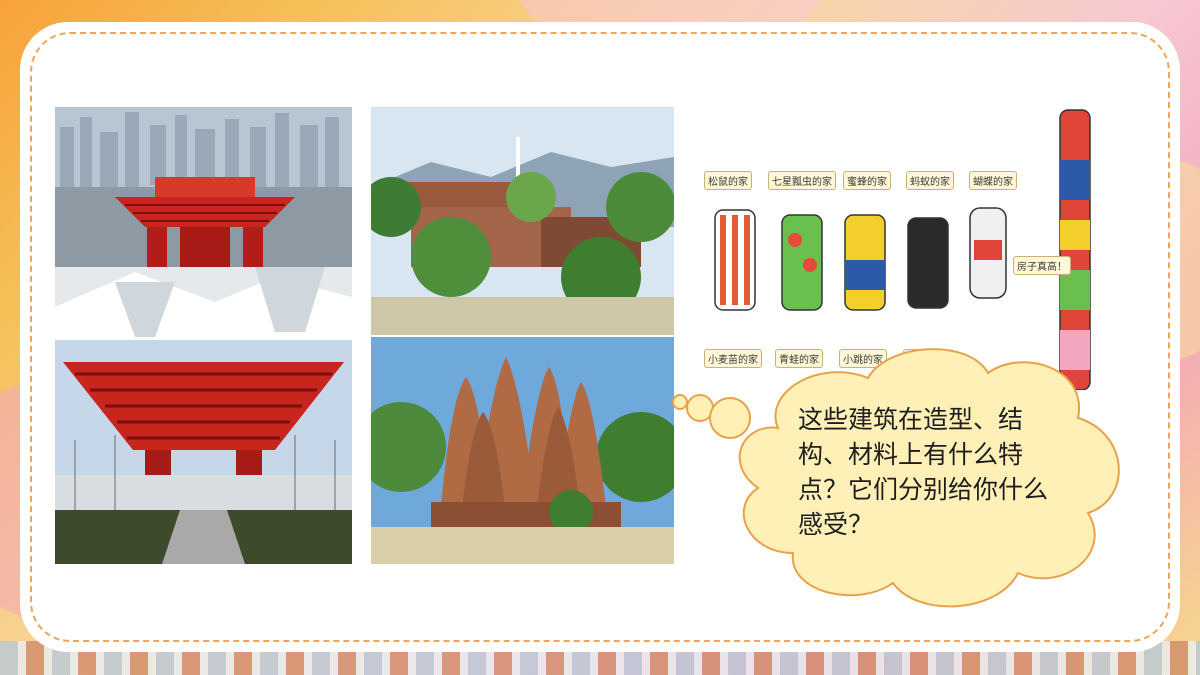  What do you see at coordinates (993, 180) in the screenshot?
I see `label-butterfly-home: 蝴蝶的家` at bounding box center [993, 180].